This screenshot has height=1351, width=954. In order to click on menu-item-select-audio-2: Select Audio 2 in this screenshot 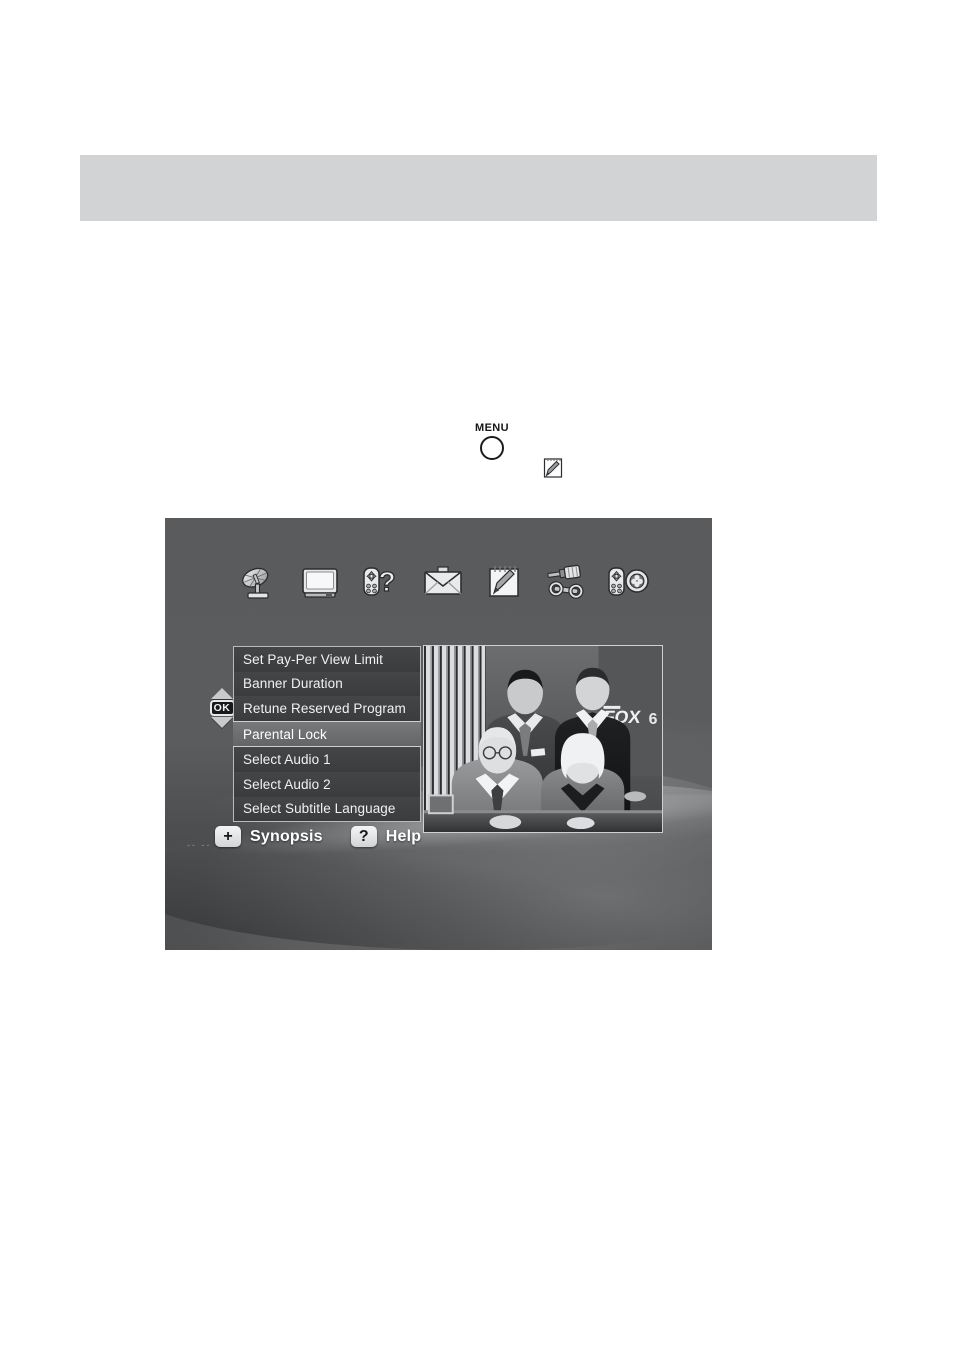, I will do `click(327, 784)`.